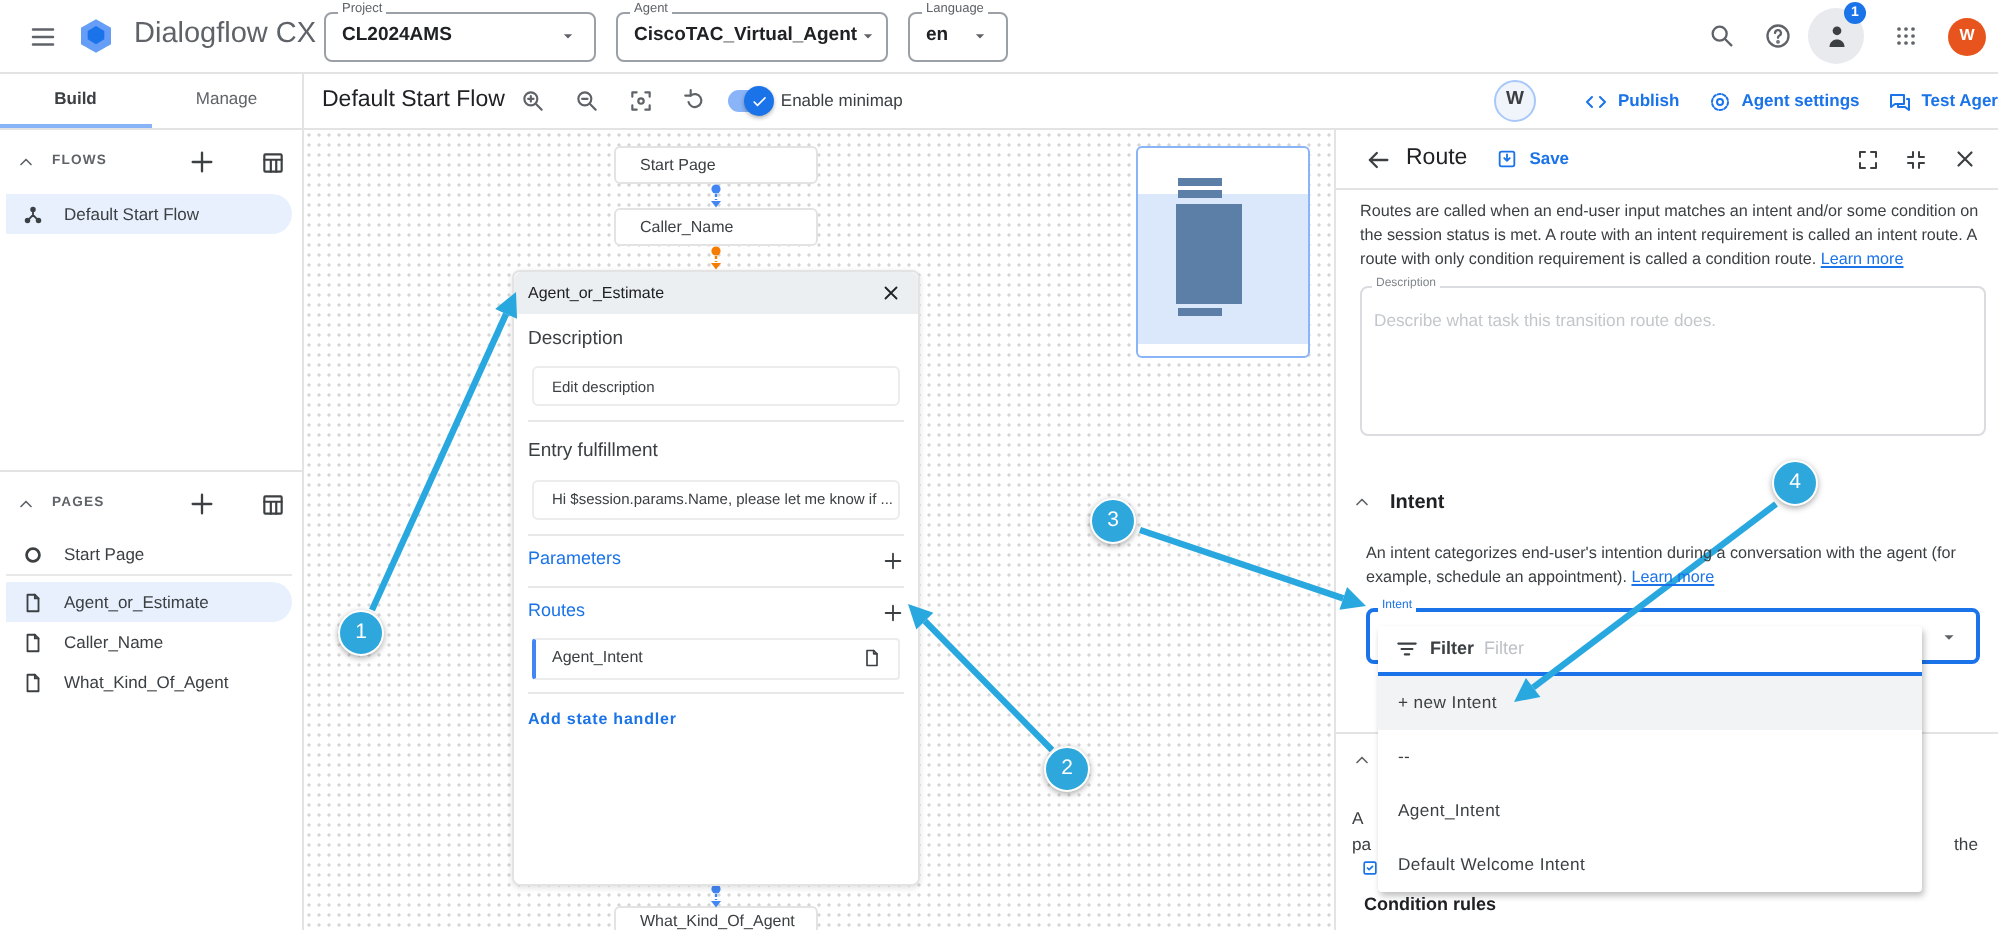 The height and width of the screenshot is (930, 1998). What do you see at coordinates (596, 293) in the screenshot?
I see `card-title: Agent_or_Estimate` at bounding box center [596, 293].